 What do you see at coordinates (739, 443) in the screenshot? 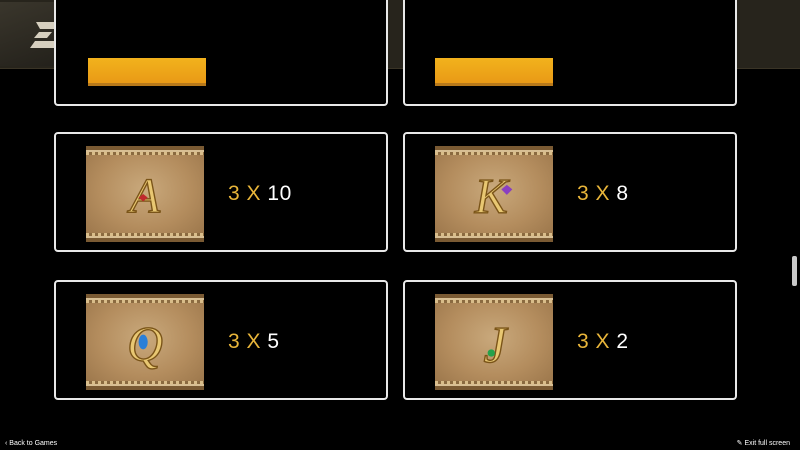
I see `pencil-icon: ✎` at bounding box center [739, 443].